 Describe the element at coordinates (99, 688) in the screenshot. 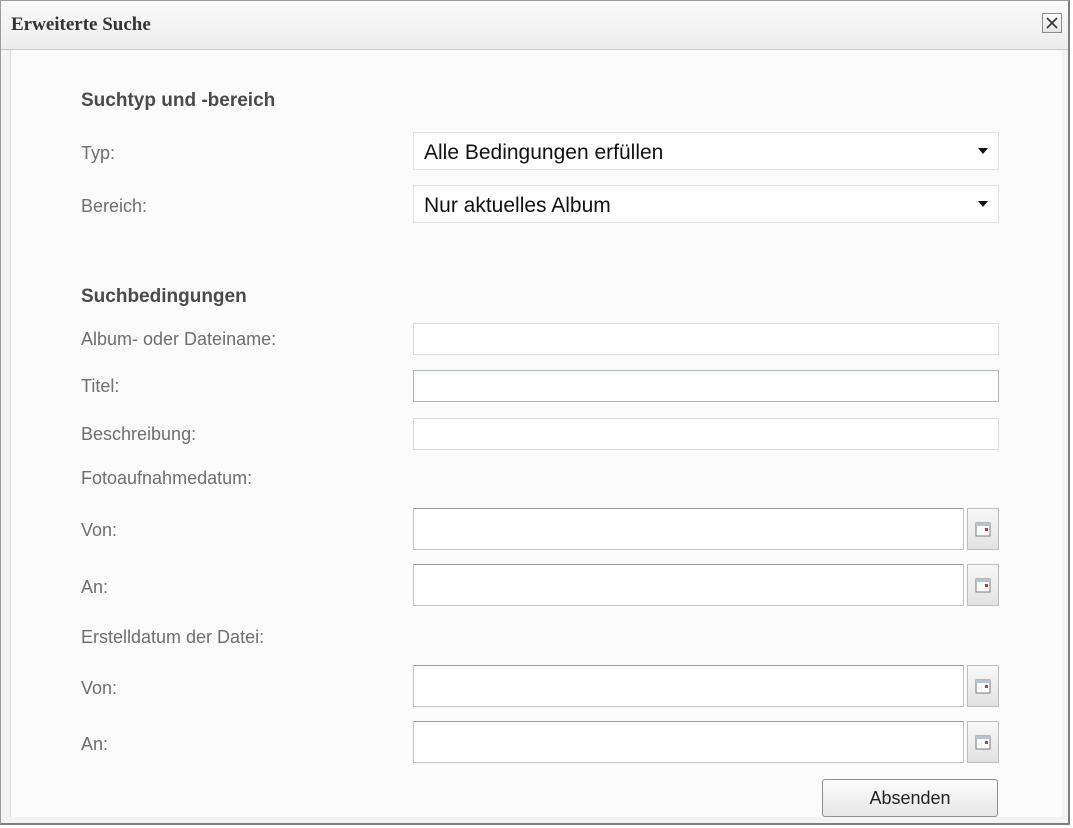

I see `file-date-from-label: Von:` at that location.